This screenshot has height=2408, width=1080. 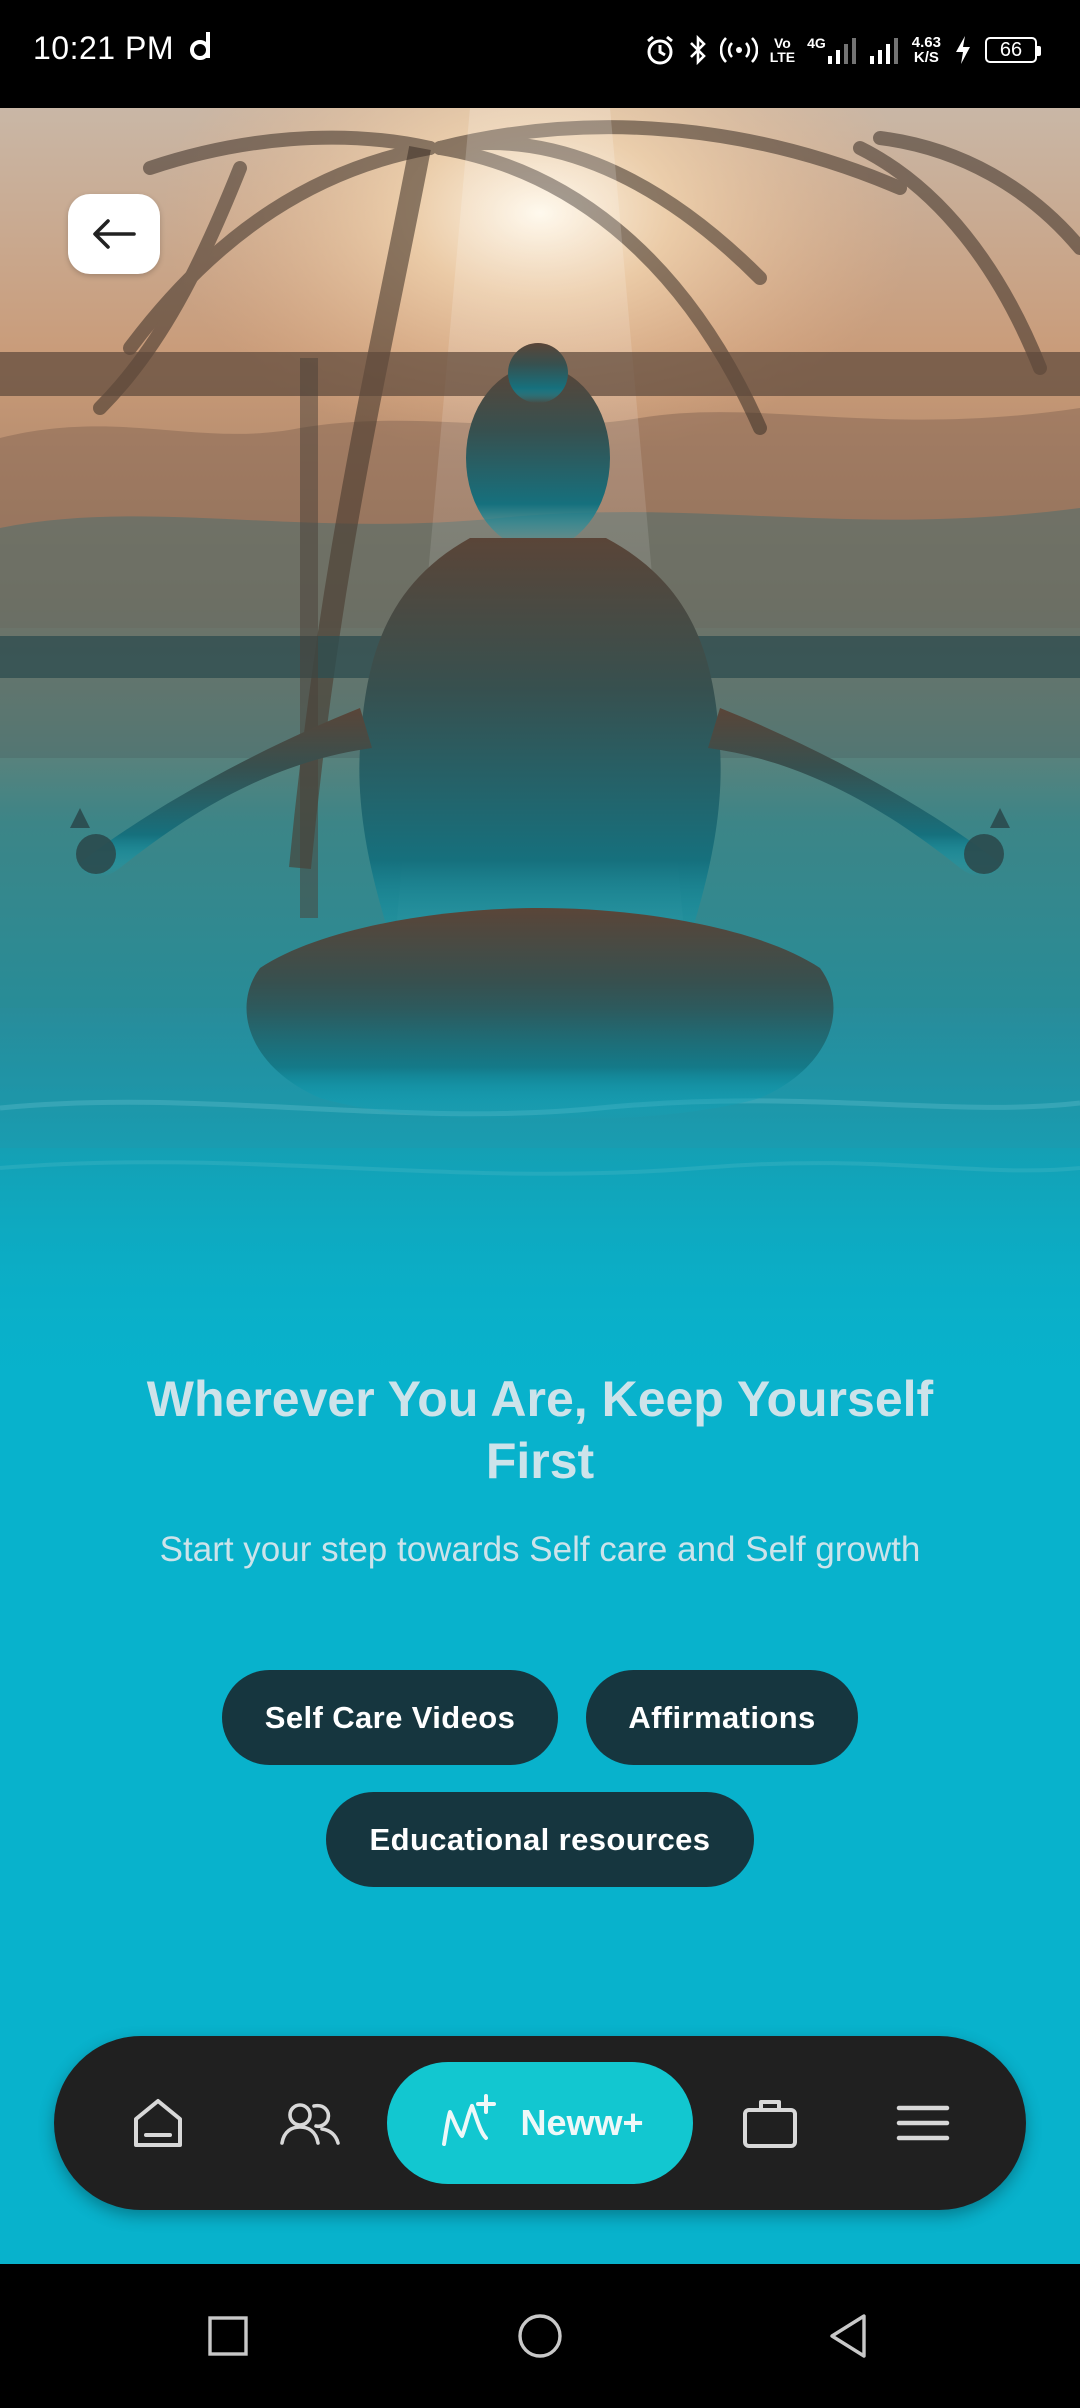 I want to click on page-title: Wherever You Are, Keep Yourself First, so click(x=540, y=1430).